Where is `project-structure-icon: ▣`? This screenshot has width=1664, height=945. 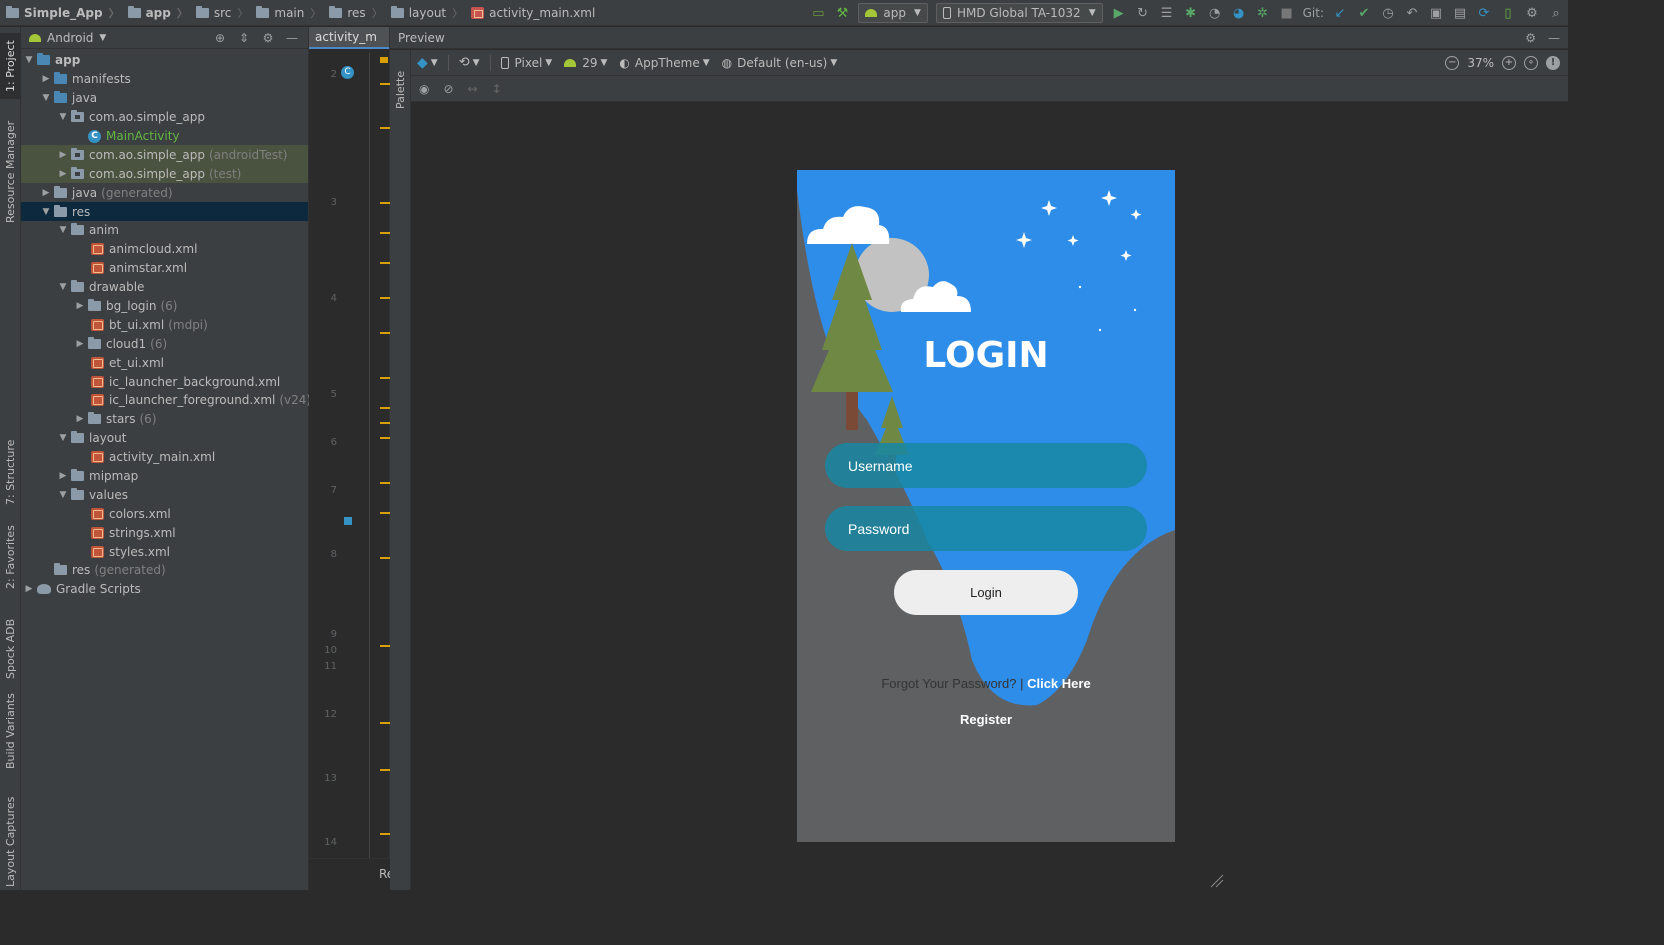 project-structure-icon: ▣ is located at coordinates (1436, 13).